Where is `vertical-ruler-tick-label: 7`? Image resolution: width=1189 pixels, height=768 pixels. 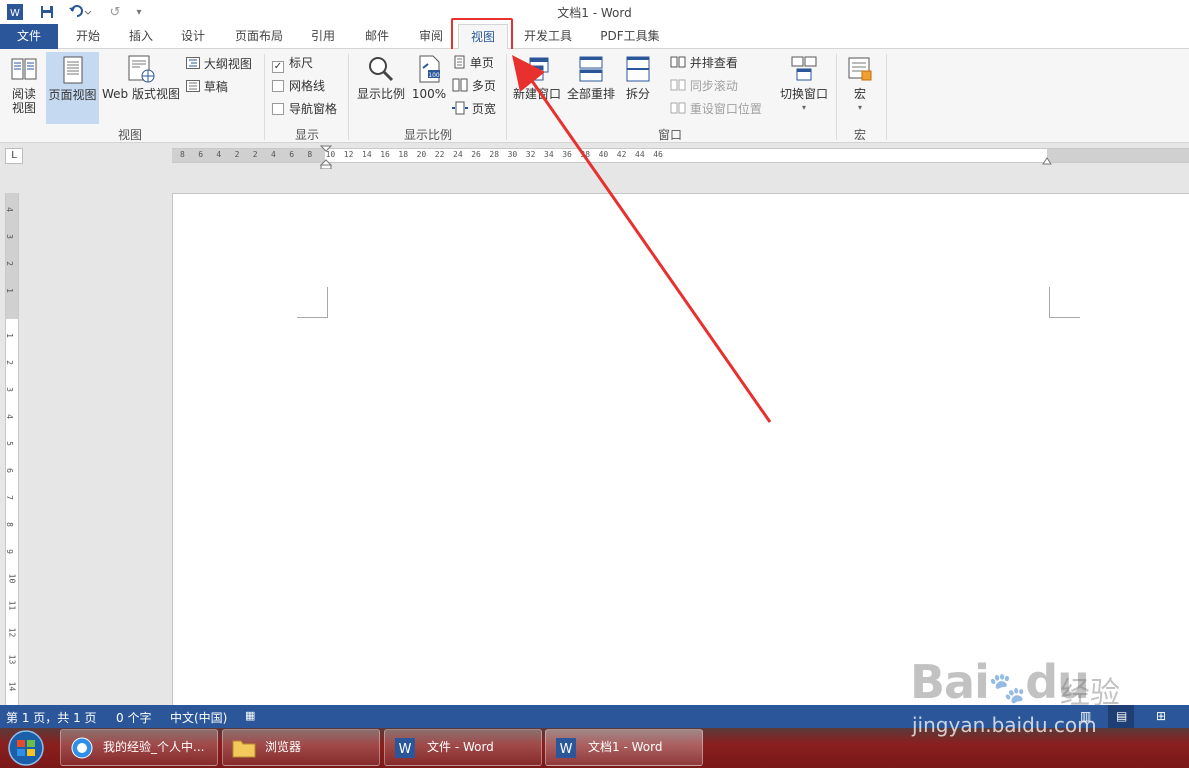
vertical-ruler-tick-label: 7 is located at coordinates (9, 497).